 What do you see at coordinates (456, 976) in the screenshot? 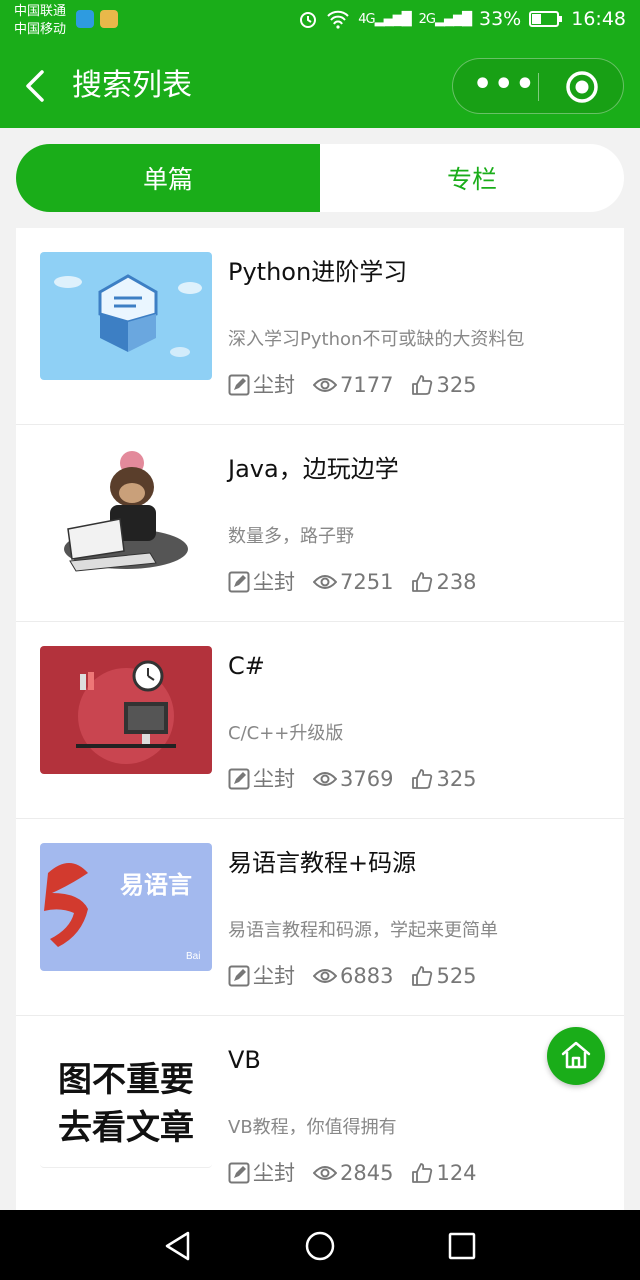
I see `like-count: 525` at bounding box center [456, 976].